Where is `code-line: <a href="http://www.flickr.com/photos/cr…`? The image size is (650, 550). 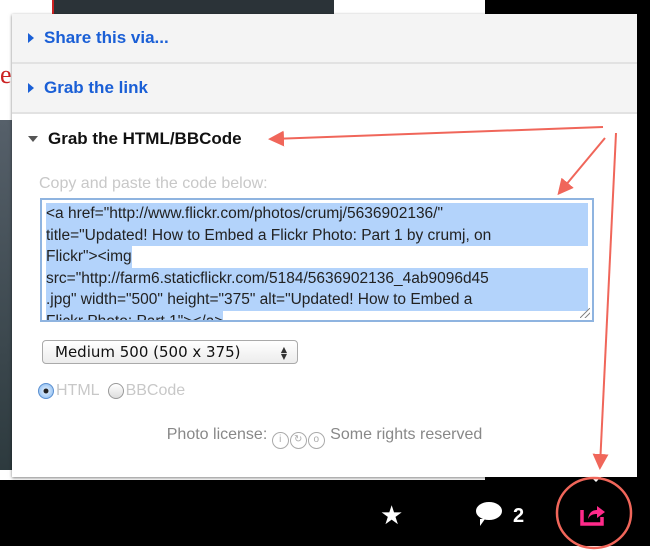 code-line: <a href="http://www.flickr.com/photos/cr… is located at coordinates (317, 214).